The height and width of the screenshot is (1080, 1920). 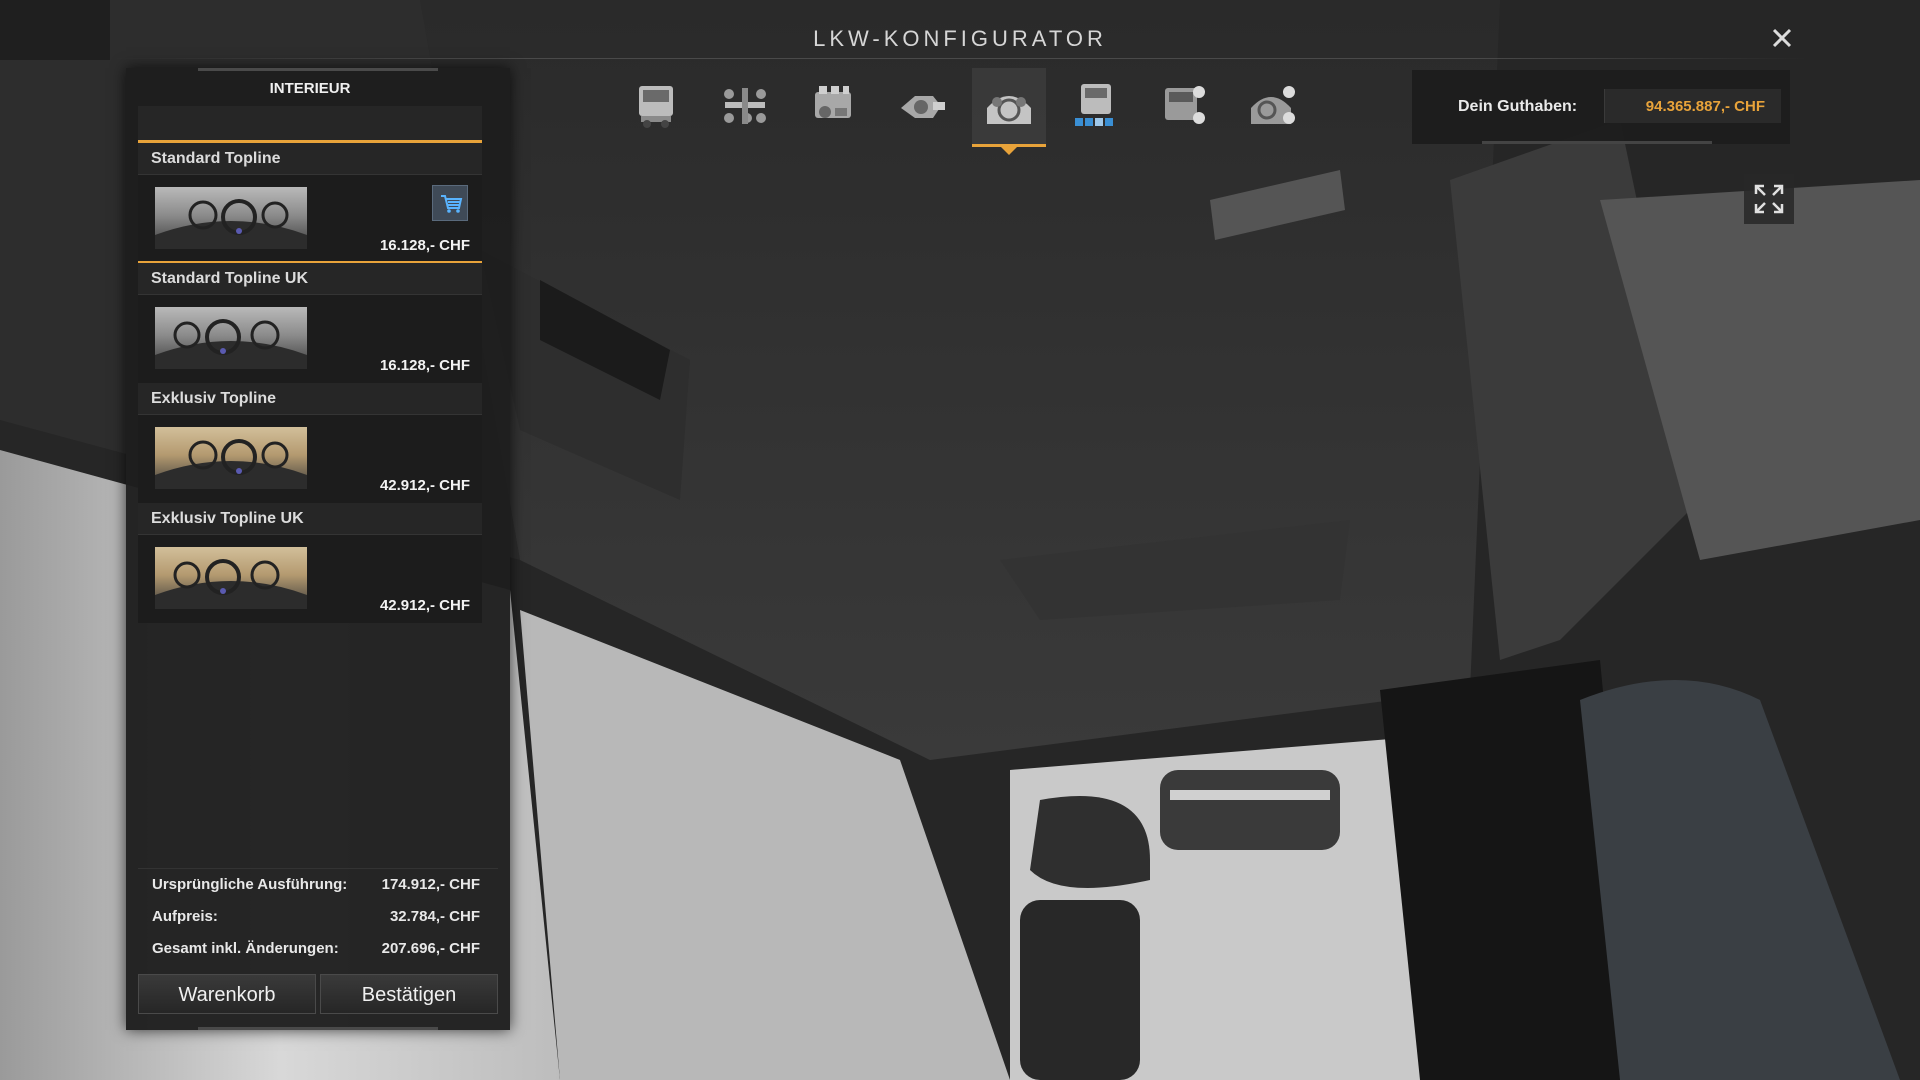 What do you see at coordinates (430, 948) in the screenshot?
I see `summary-total-value: 207.696,- CHF` at bounding box center [430, 948].